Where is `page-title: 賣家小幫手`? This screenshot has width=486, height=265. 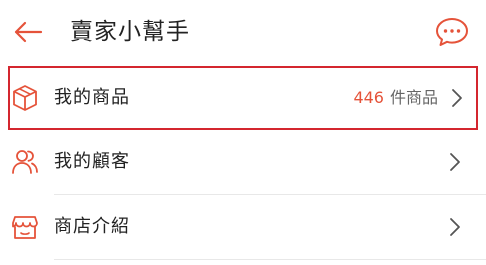 page-title: 賣家小幫手 is located at coordinates (130, 32).